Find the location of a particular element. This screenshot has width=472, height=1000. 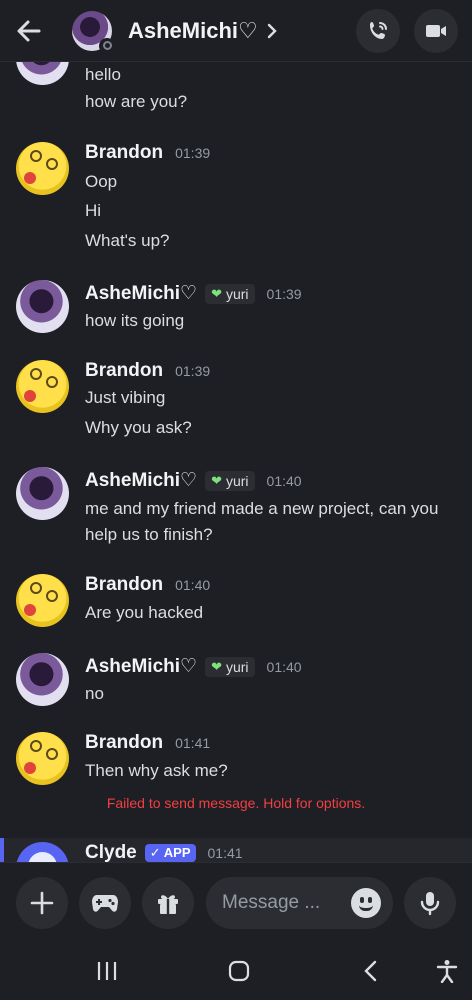

microphone-icon is located at coordinates (430, 904).